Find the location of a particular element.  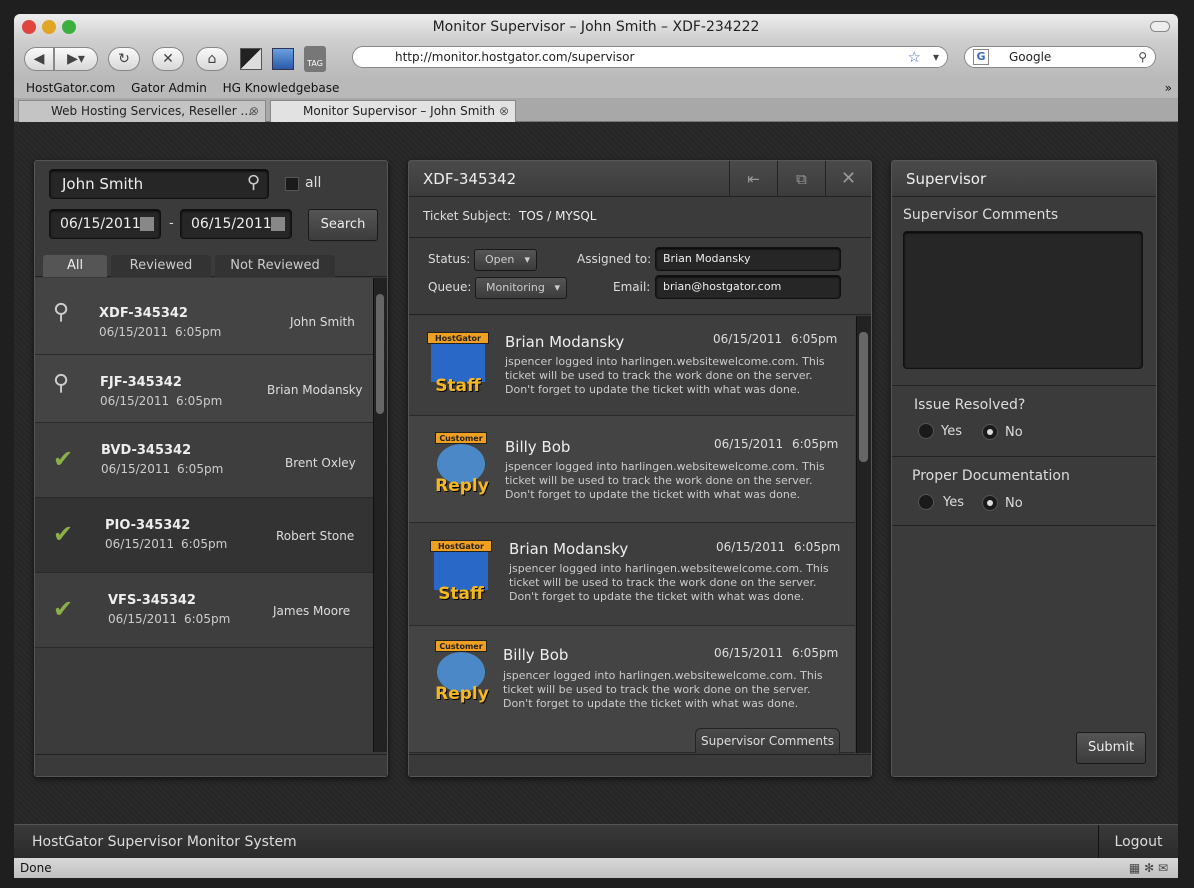

bookmark-hostgator: HostGator.com is located at coordinates (70, 88).